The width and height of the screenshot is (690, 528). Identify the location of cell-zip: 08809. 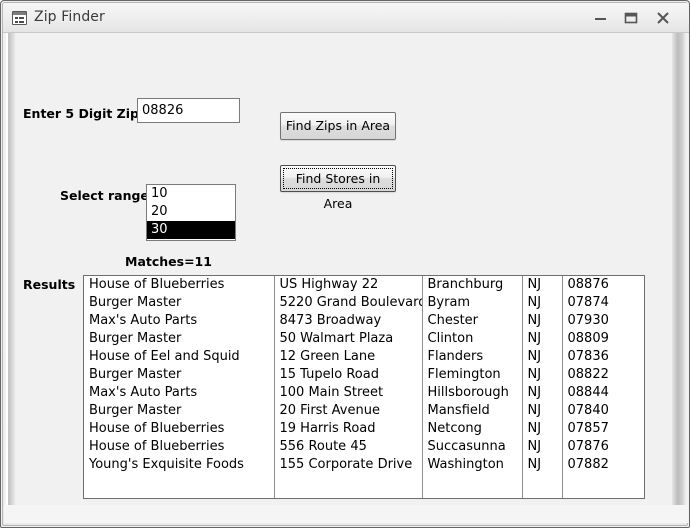
(588, 338).